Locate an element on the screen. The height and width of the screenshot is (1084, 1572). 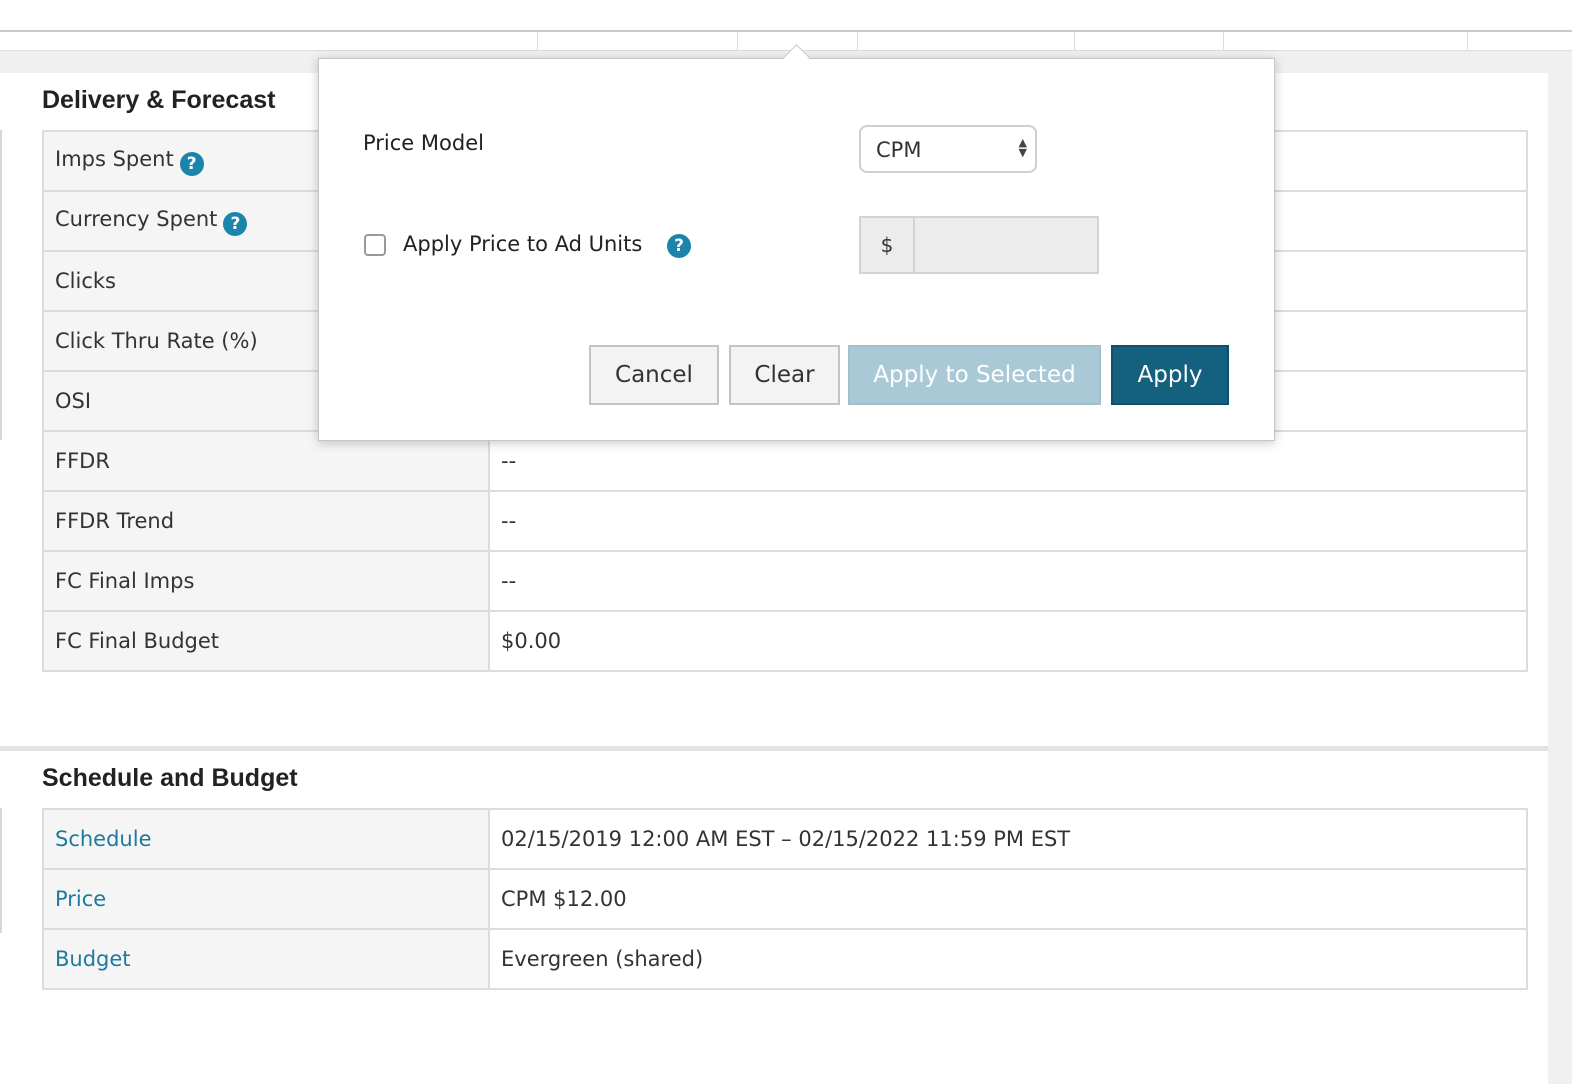
apply-price-help: ? is located at coordinates (679, 245).